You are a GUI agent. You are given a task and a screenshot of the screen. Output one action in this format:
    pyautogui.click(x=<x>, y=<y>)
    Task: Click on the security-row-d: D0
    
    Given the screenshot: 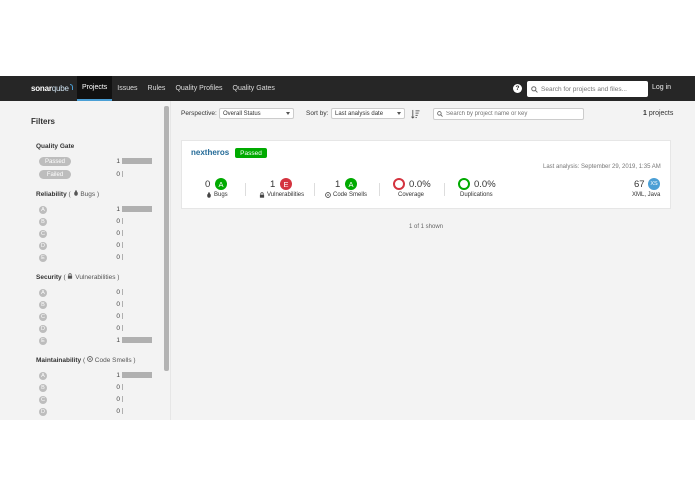 What is the action you would take?
    pyautogui.click(x=96, y=328)
    